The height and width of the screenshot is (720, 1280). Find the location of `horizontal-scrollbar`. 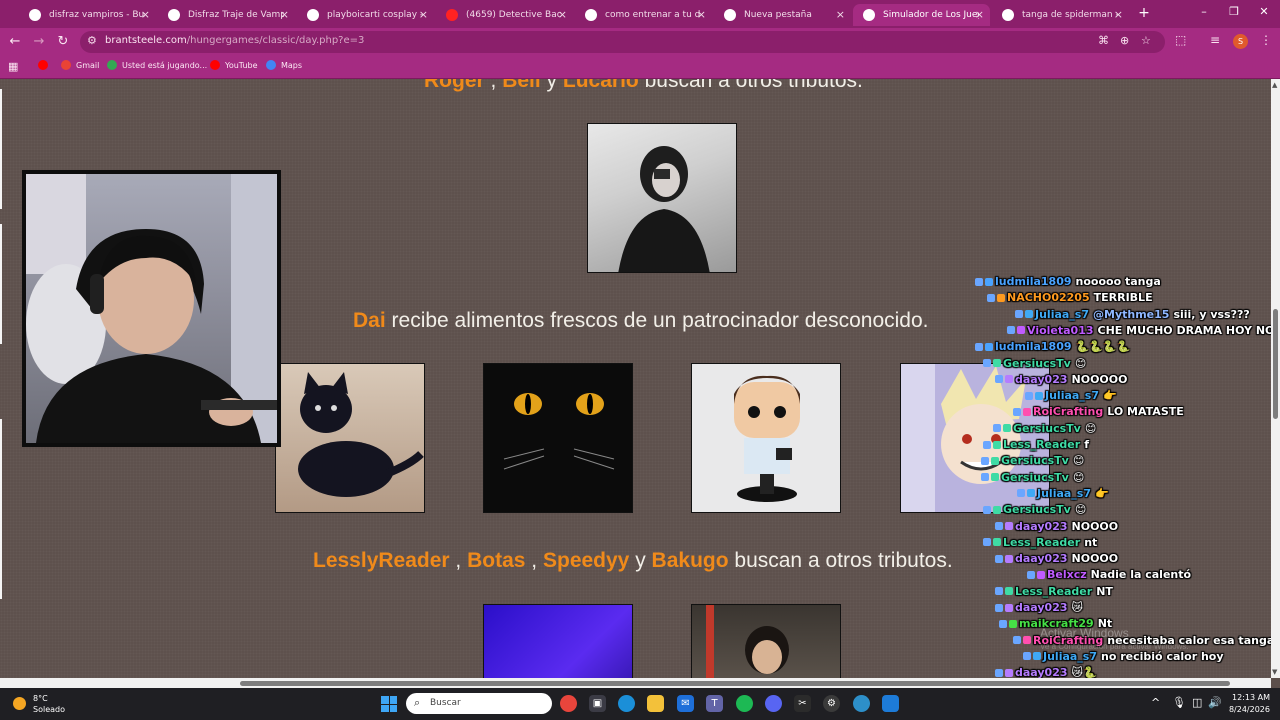

horizontal-scrollbar is located at coordinates (635, 683).